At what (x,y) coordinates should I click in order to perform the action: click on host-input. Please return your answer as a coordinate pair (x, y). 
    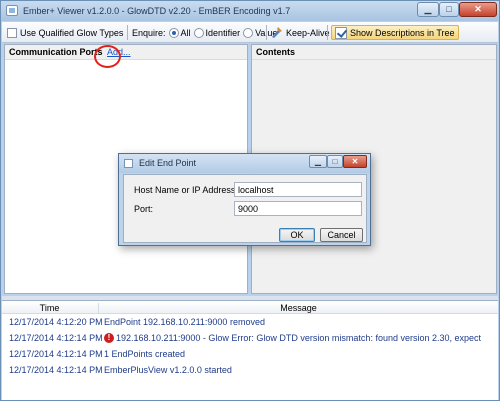
    Looking at the image, I should click on (298, 189).